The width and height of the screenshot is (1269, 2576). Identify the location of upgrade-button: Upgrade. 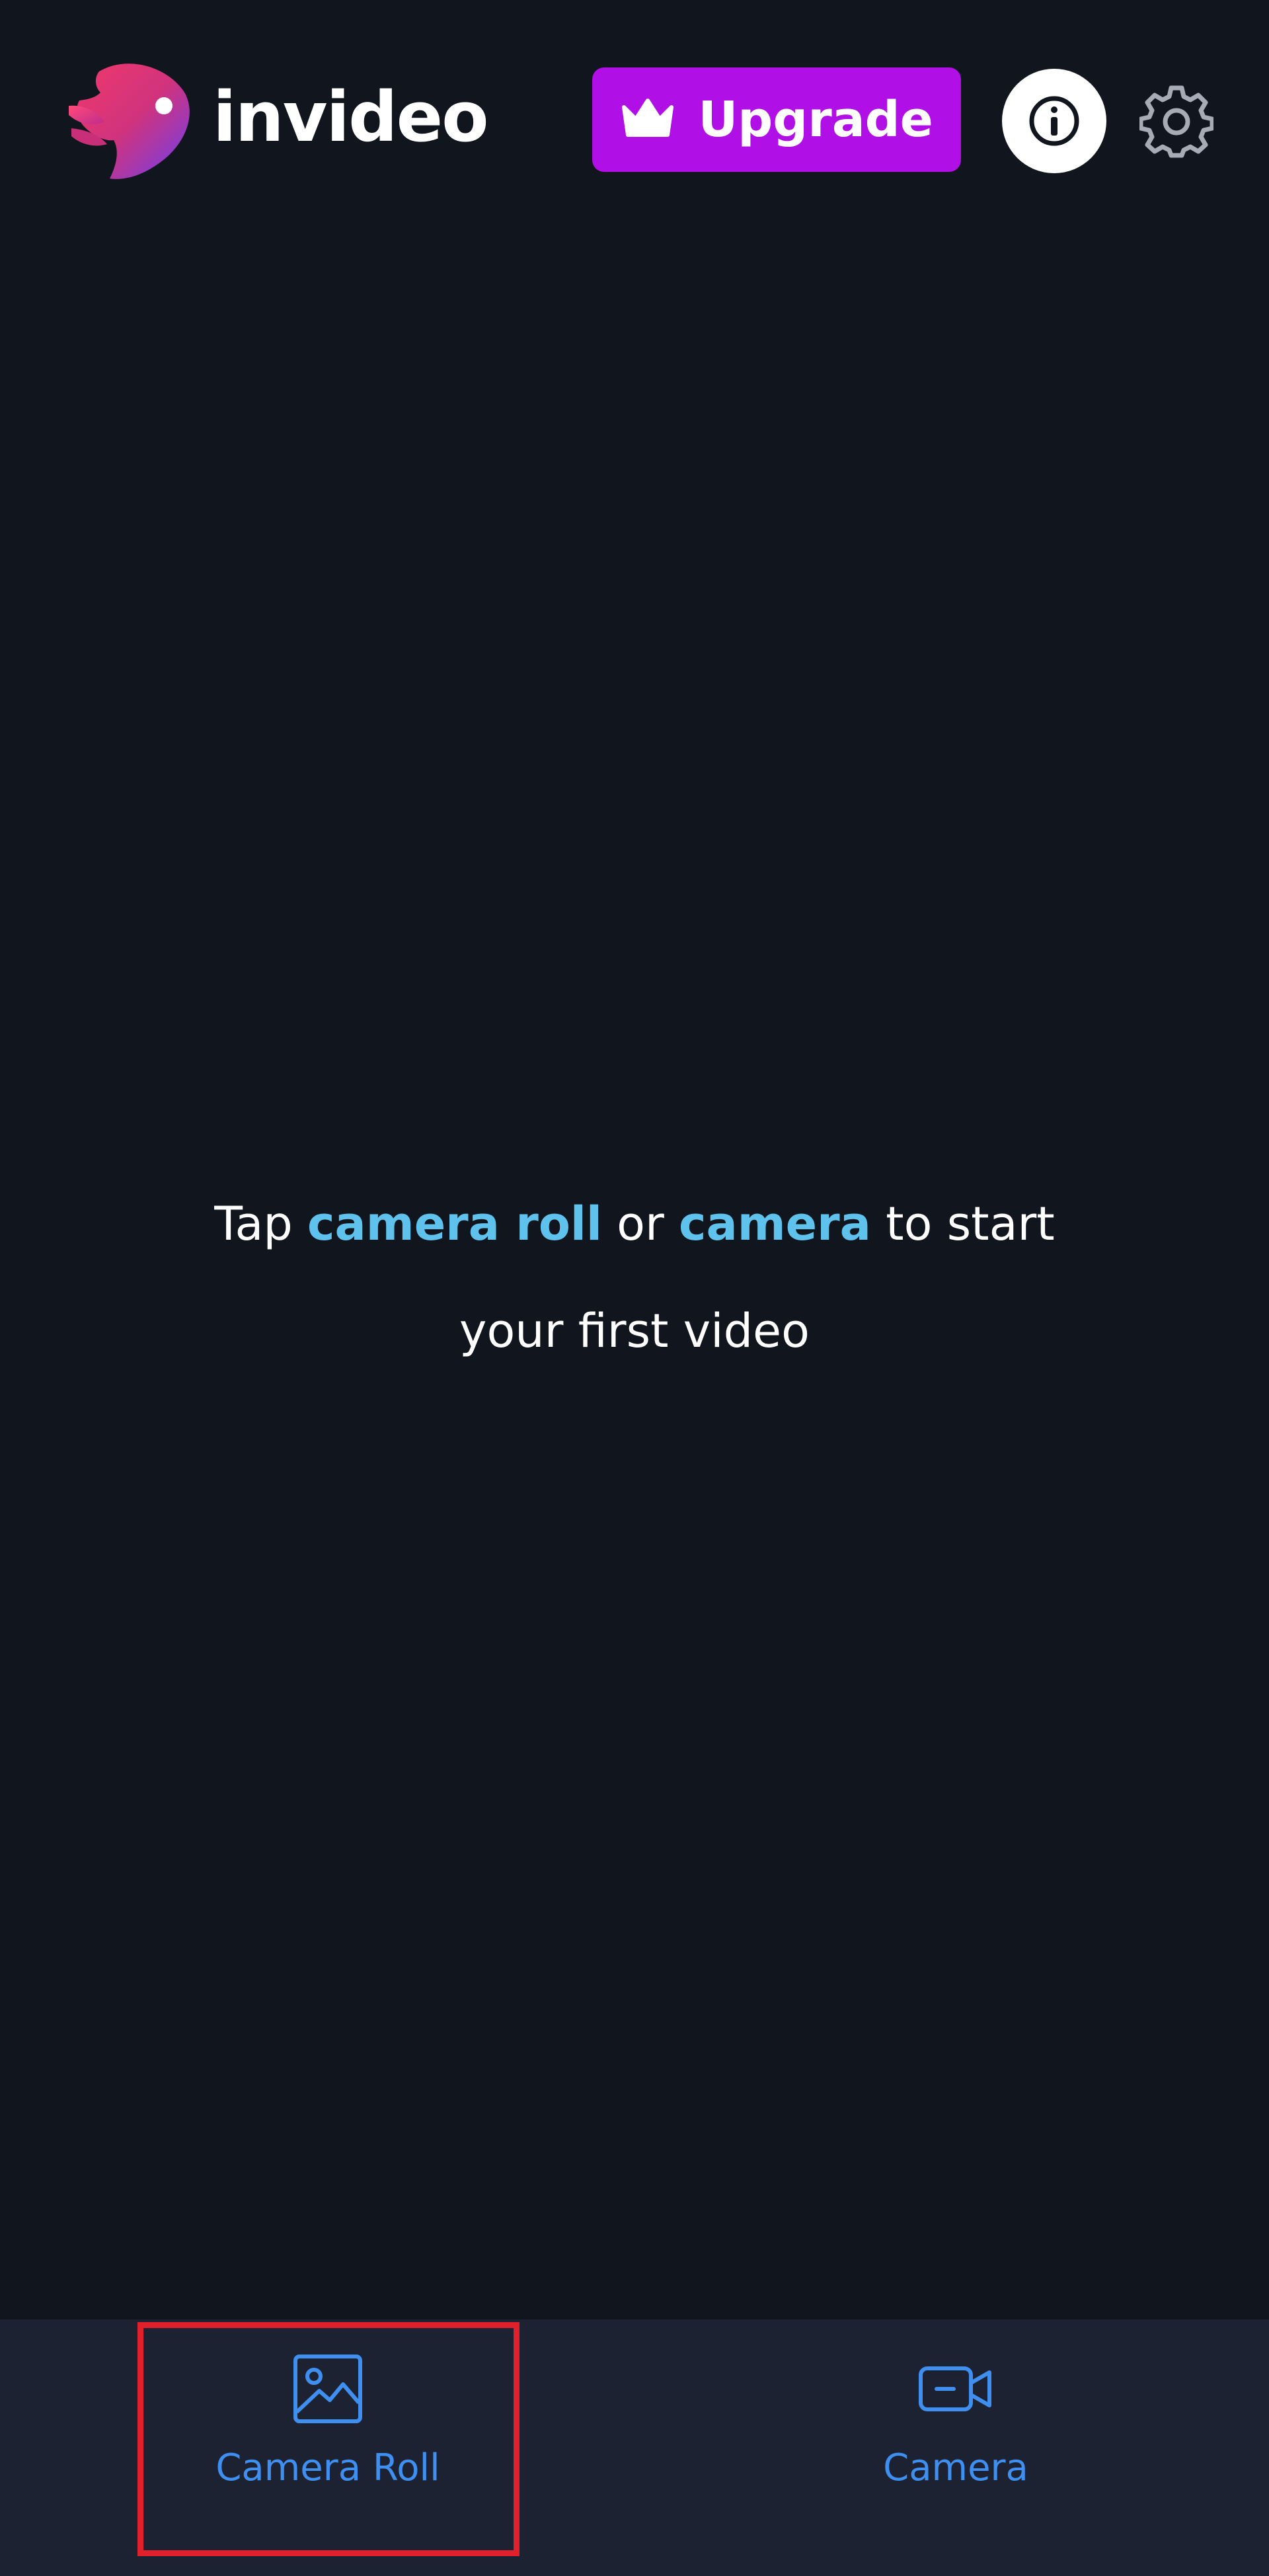
(776, 119).